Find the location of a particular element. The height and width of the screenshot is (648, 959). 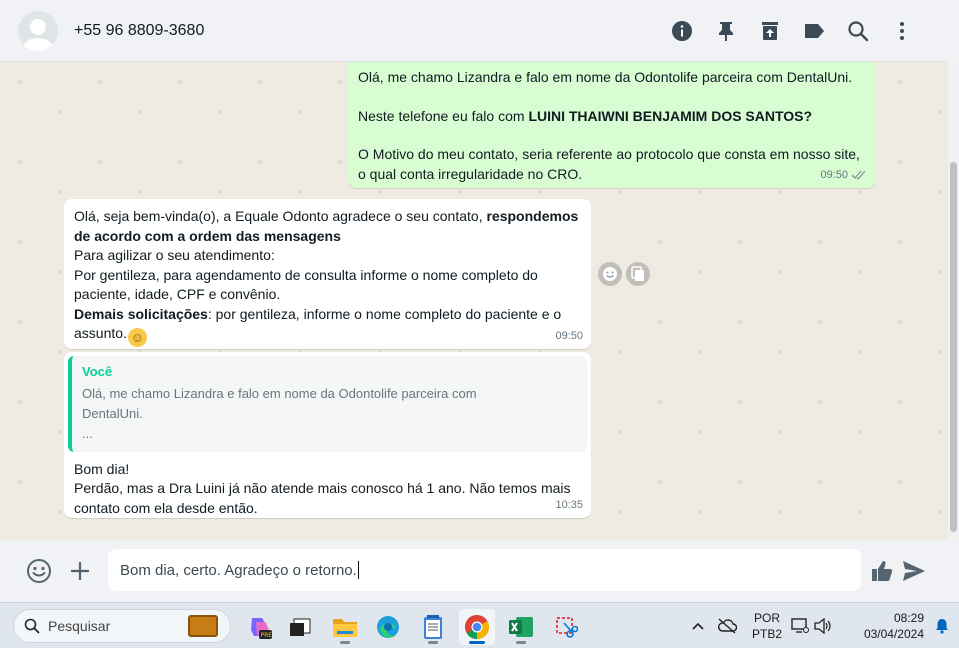

language-code: POR is located at coordinates (766, 618).